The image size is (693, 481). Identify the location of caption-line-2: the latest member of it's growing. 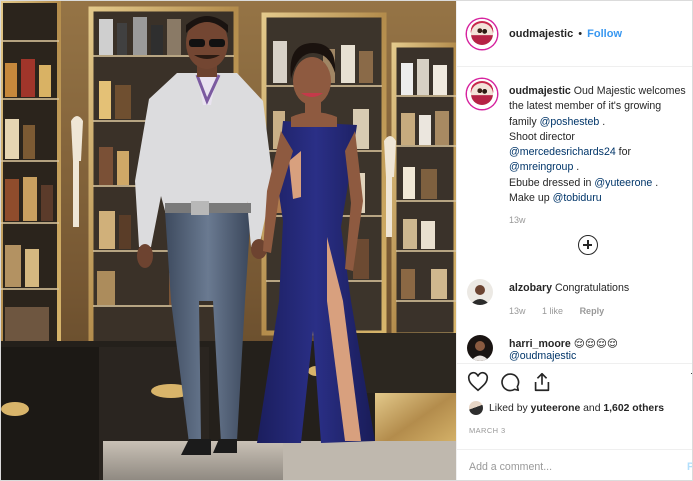
(600, 106).